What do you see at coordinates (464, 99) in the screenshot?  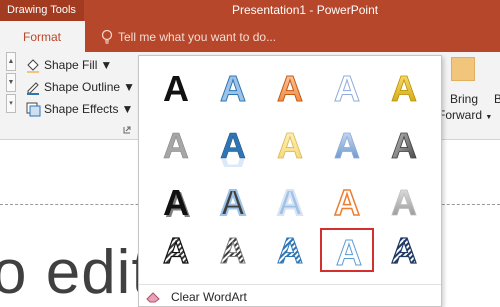 I see `bring-forward-label-line1: Bring` at bounding box center [464, 99].